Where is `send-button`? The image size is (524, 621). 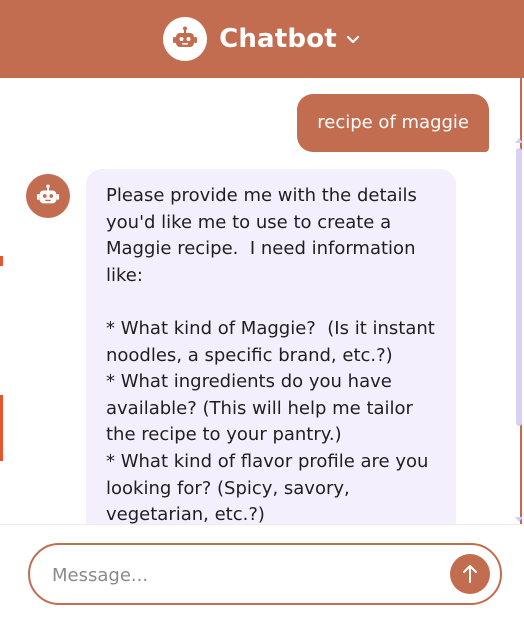
send-button is located at coordinates (470, 574).